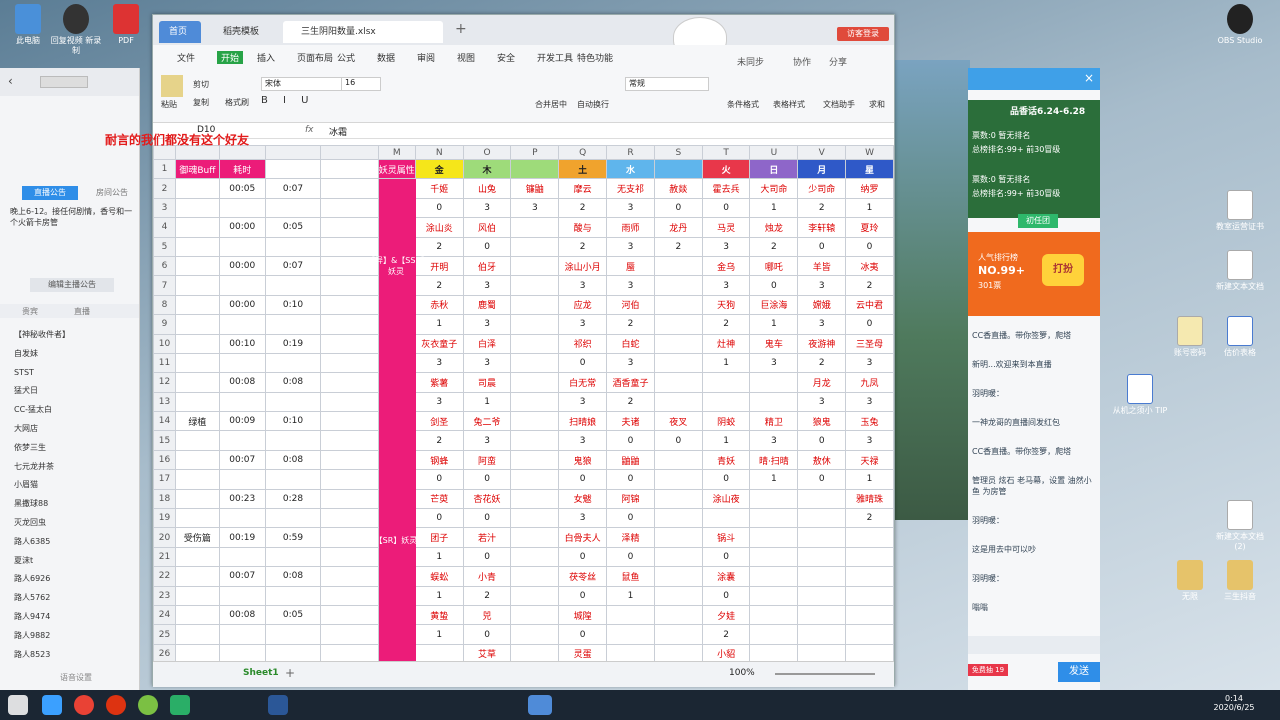 This screenshot has height=720, width=1280. I want to click on row-header: 20, so click(164, 537).